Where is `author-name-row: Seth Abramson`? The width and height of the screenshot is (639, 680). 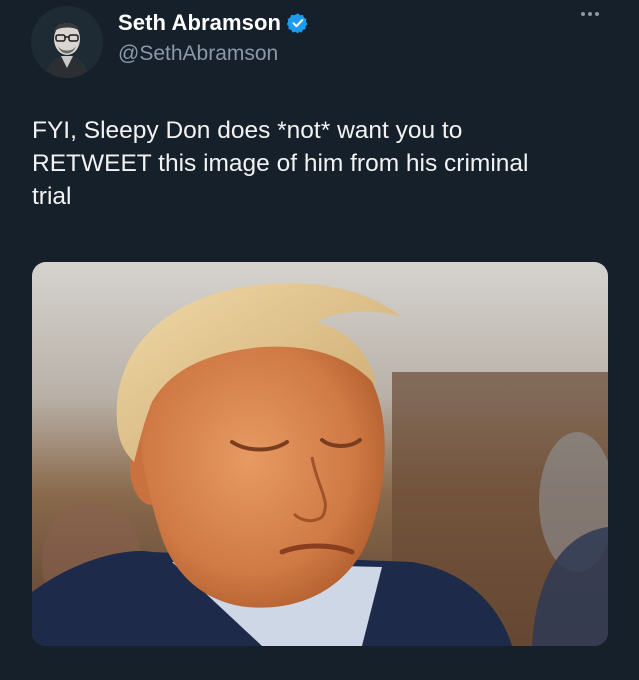 author-name-row: Seth Abramson is located at coordinates (213, 23).